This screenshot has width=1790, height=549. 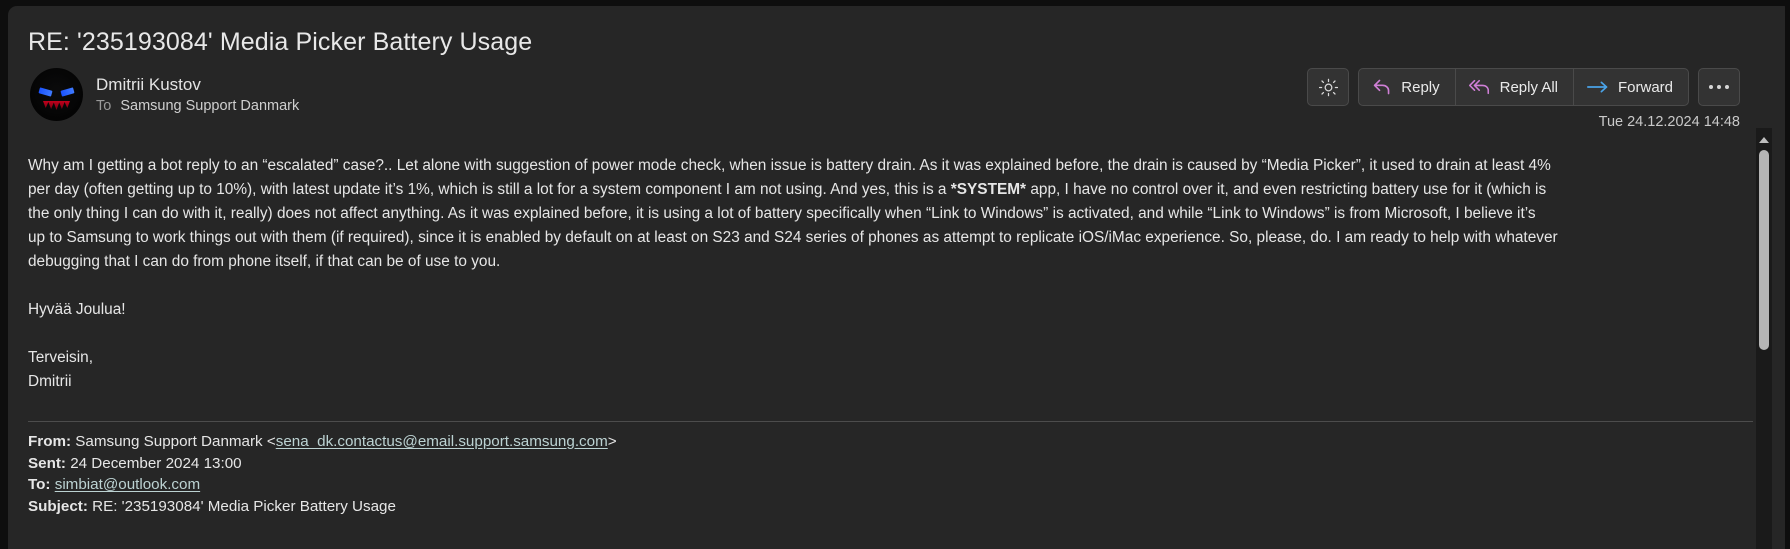 What do you see at coordinates (77, 309) in the screenshot?
I see `body-text: Hyvää Joulua!` at bounding box center [77, 309].